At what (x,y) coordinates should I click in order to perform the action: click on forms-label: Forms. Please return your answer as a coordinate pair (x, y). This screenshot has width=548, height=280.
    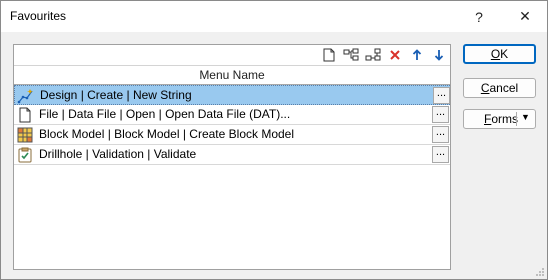
    Looking at the image, I should click on (501, 119).